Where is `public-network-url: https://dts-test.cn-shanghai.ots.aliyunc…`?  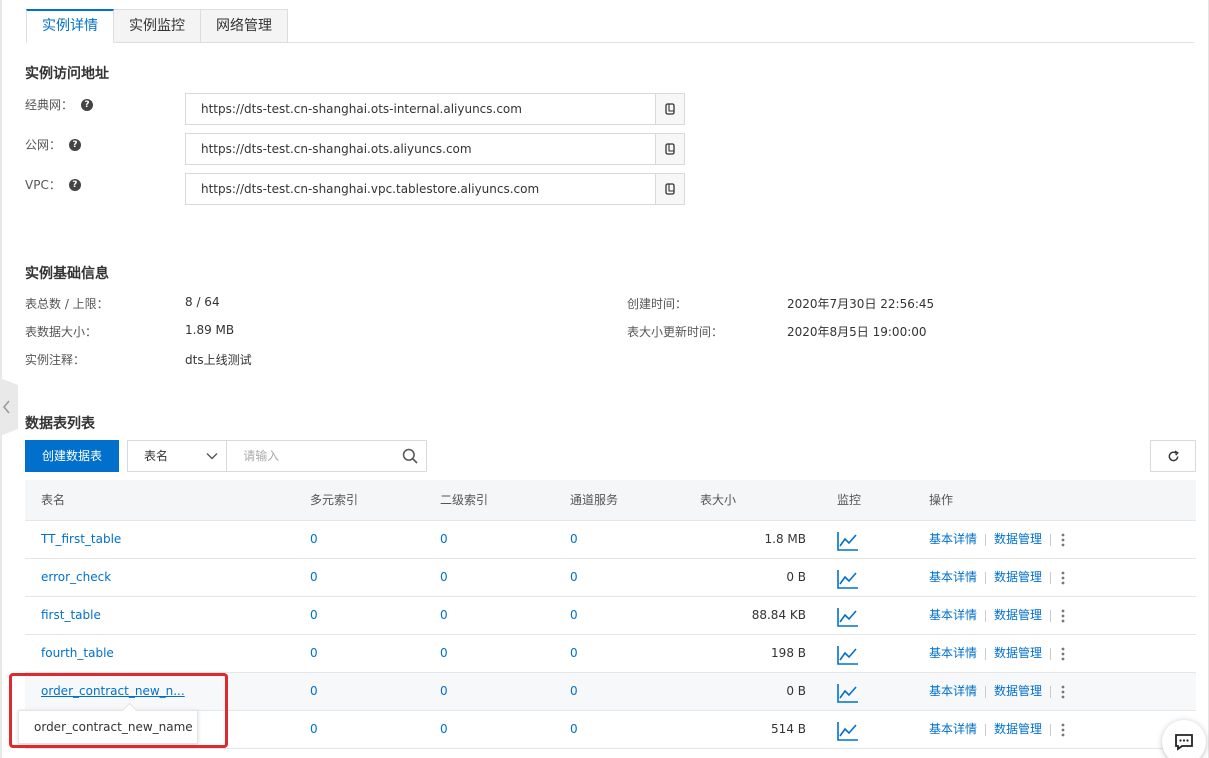
public-network-url: https://dts-test.cn-shanghai.ots.aliyunc… is located at coordinates (420, 149).